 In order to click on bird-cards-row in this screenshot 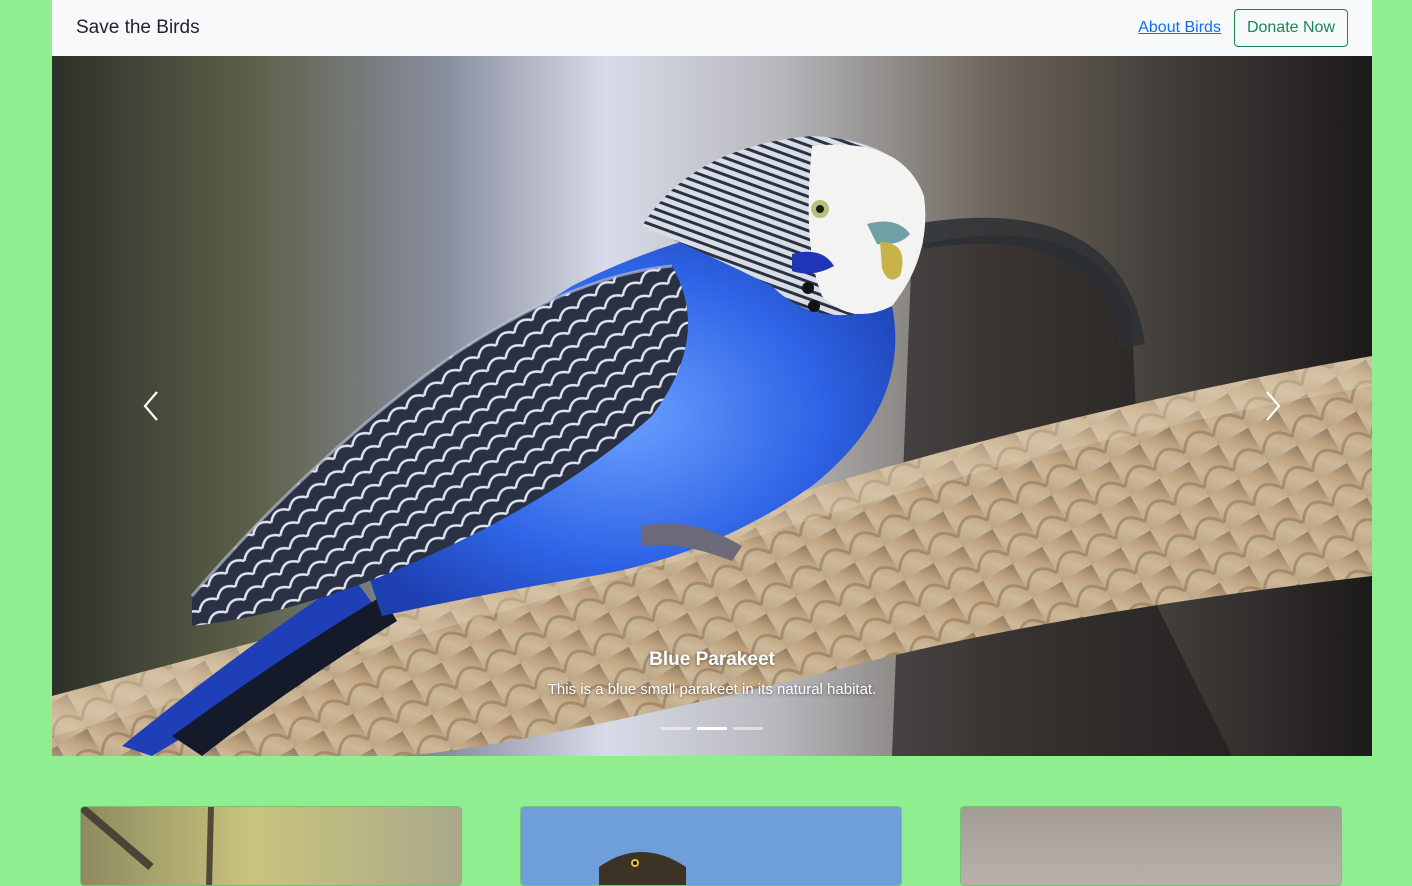, I will do `click(712, 846)`.